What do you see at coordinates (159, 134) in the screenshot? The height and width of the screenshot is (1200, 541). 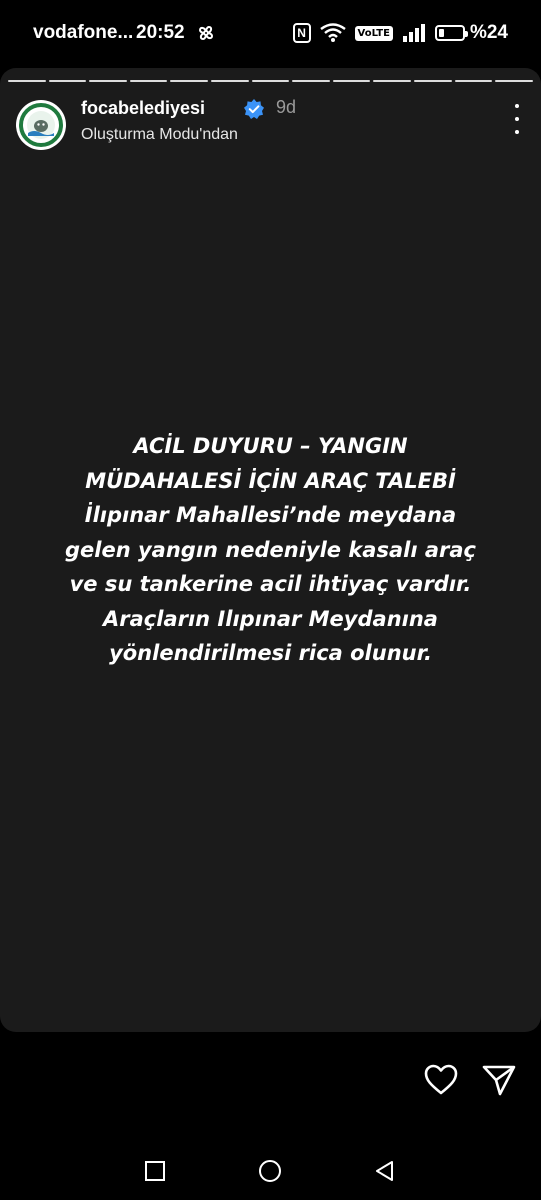 I see `story-subtitle: Oluşturma Modu'ndan` at bounding box center [159, 134].